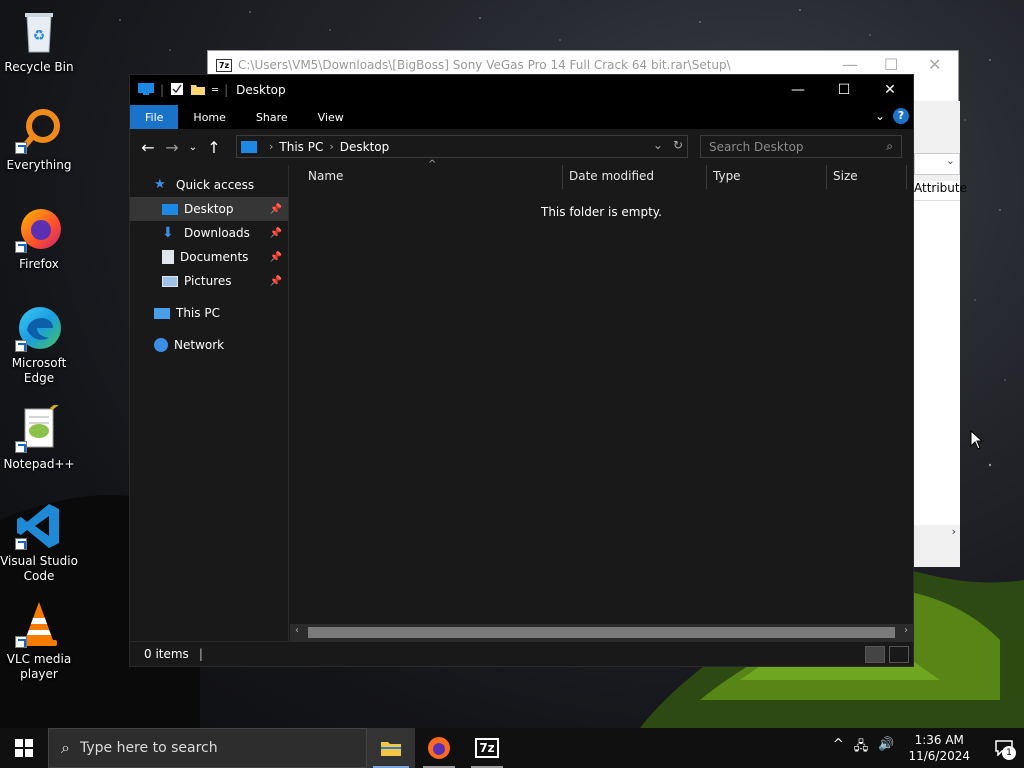  I want to click on firefox-icon, so click(39, 229).